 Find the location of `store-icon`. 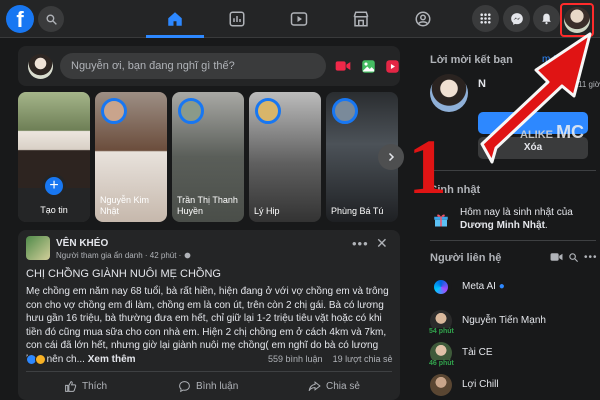

store-icon is located at coordinates (361, 19).